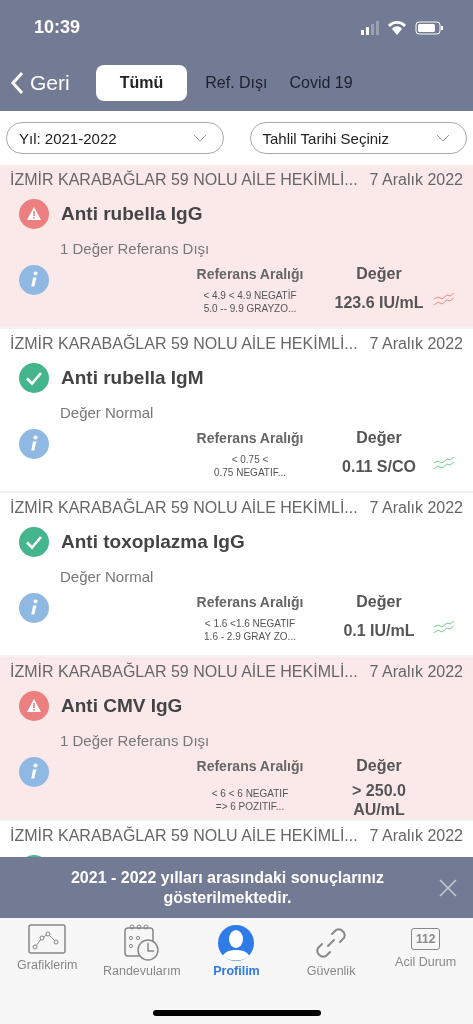  What do you see at coordinates (379, 466) in the screenshot?
I see `result-value: 0.11 S/CO` at bounding box center [379, 466].